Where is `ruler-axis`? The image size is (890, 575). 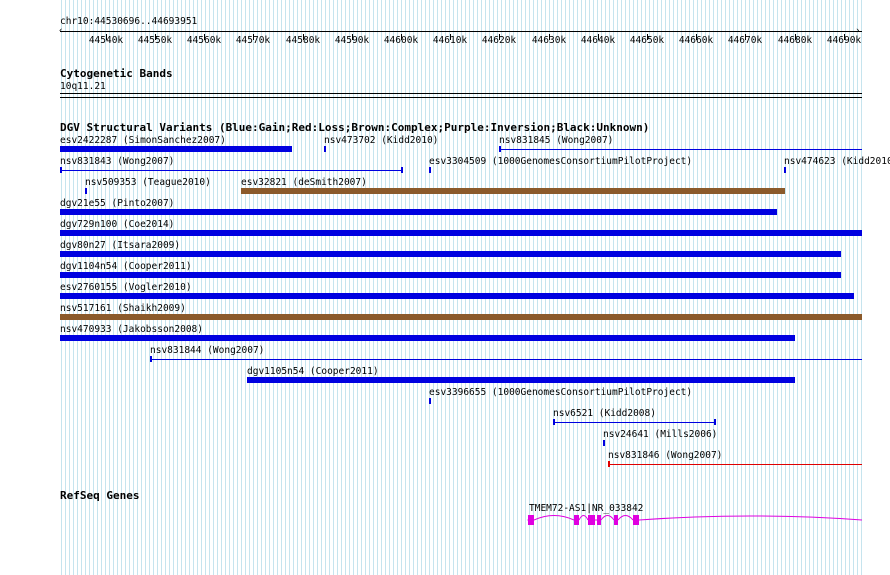 ruler-axis is located at coordinates (461, 31).